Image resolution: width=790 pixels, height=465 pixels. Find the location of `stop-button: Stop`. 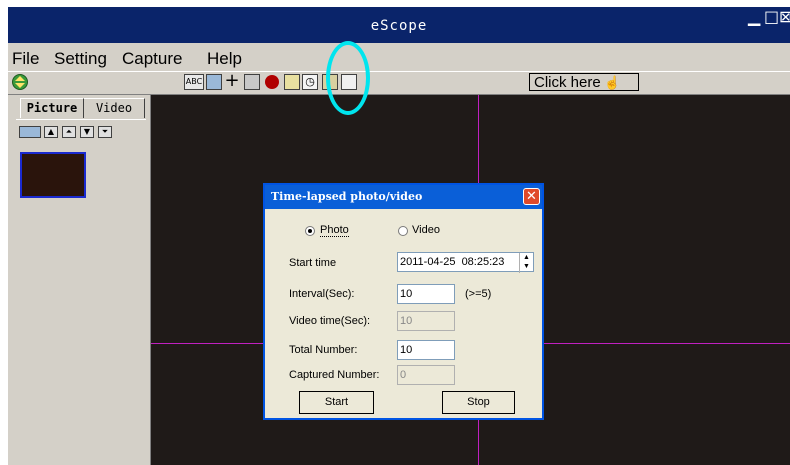

stop-button: Stop is located at coordinates (478, 402).